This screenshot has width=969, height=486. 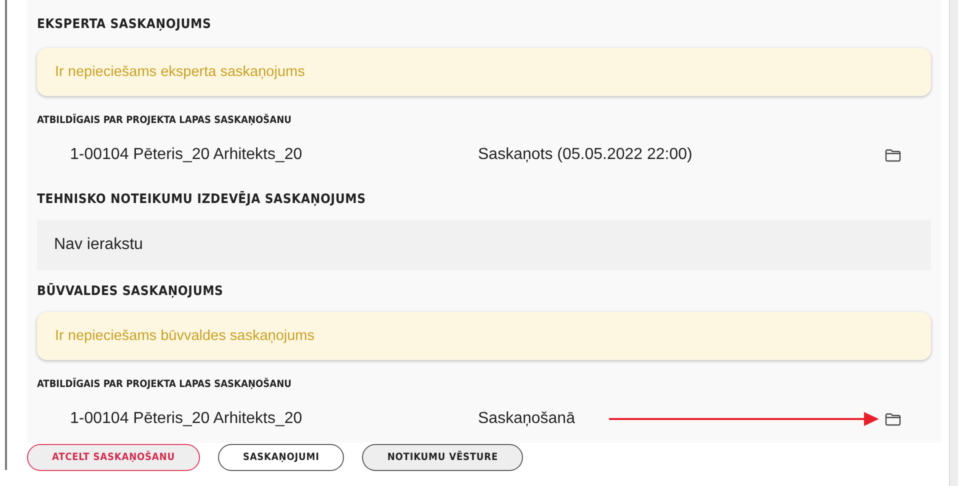 I want to click on section-heading: TEHNISKO NOTEIKUMU IZDEVĒJA SASKAŅOJUMS, so click(x=202, y=199).